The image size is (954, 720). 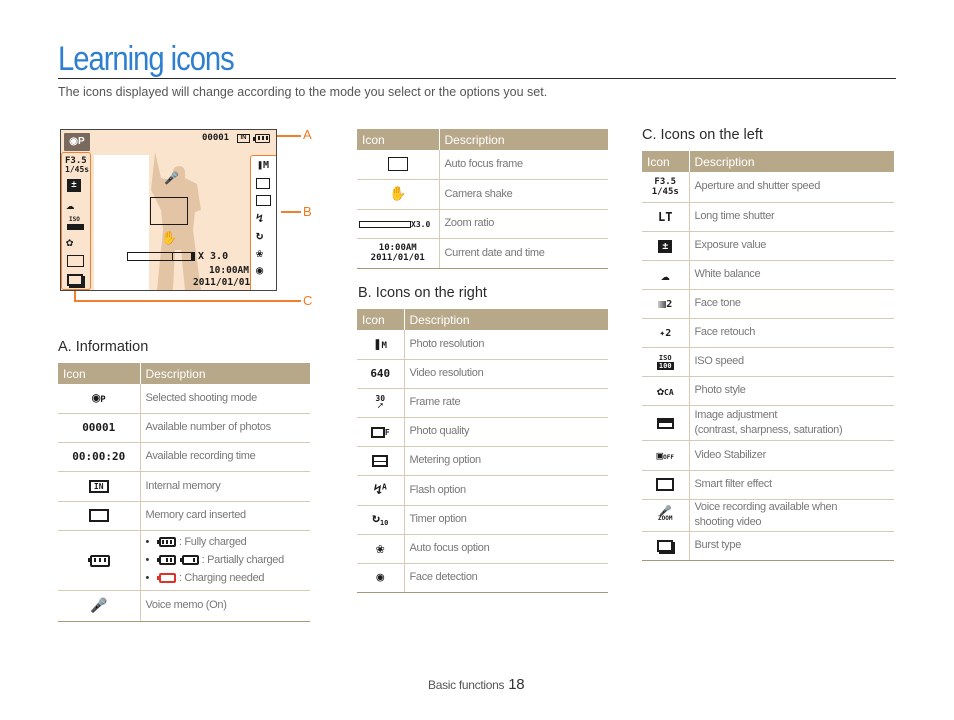 What do you see at coordinates (384, 487) in the screenshot?
I see `flash-label: A` at bounding box center [384, 487].